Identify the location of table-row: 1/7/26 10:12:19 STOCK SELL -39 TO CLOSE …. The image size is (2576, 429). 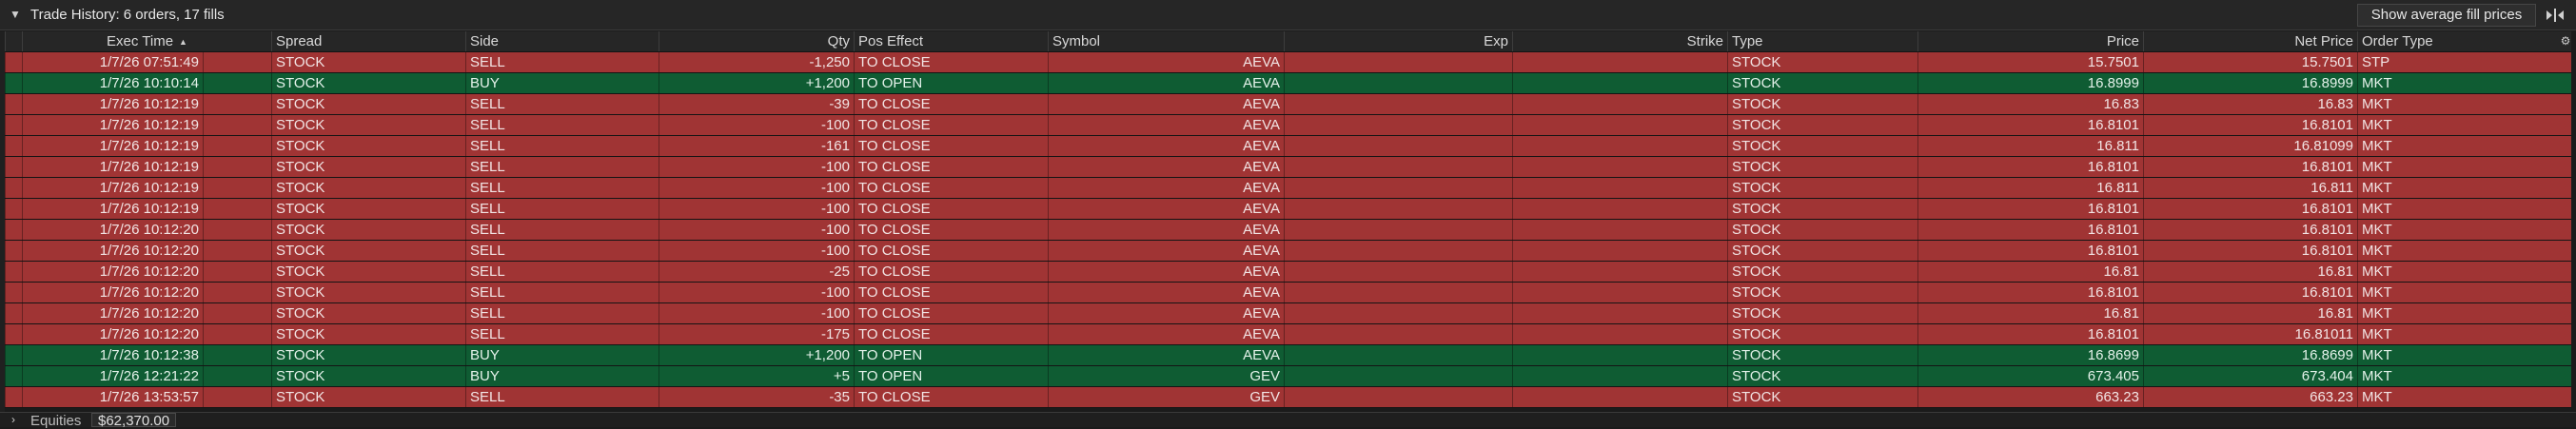
(1288, 104).